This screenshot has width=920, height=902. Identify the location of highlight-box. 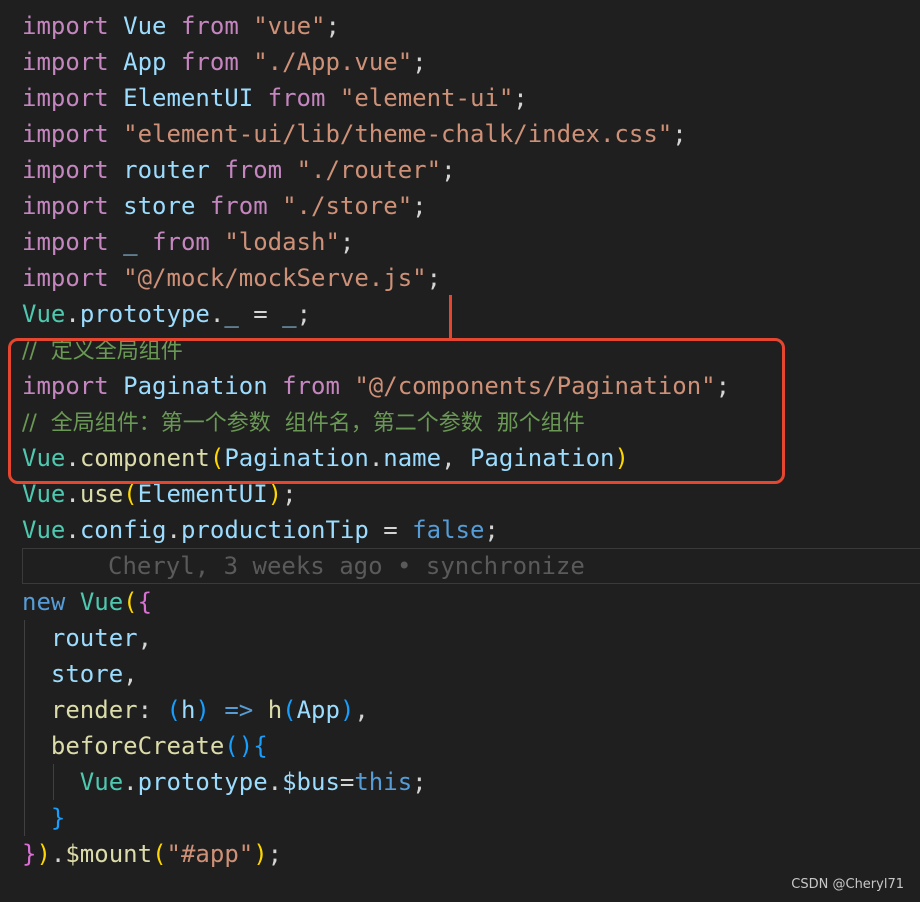
(396, 411).